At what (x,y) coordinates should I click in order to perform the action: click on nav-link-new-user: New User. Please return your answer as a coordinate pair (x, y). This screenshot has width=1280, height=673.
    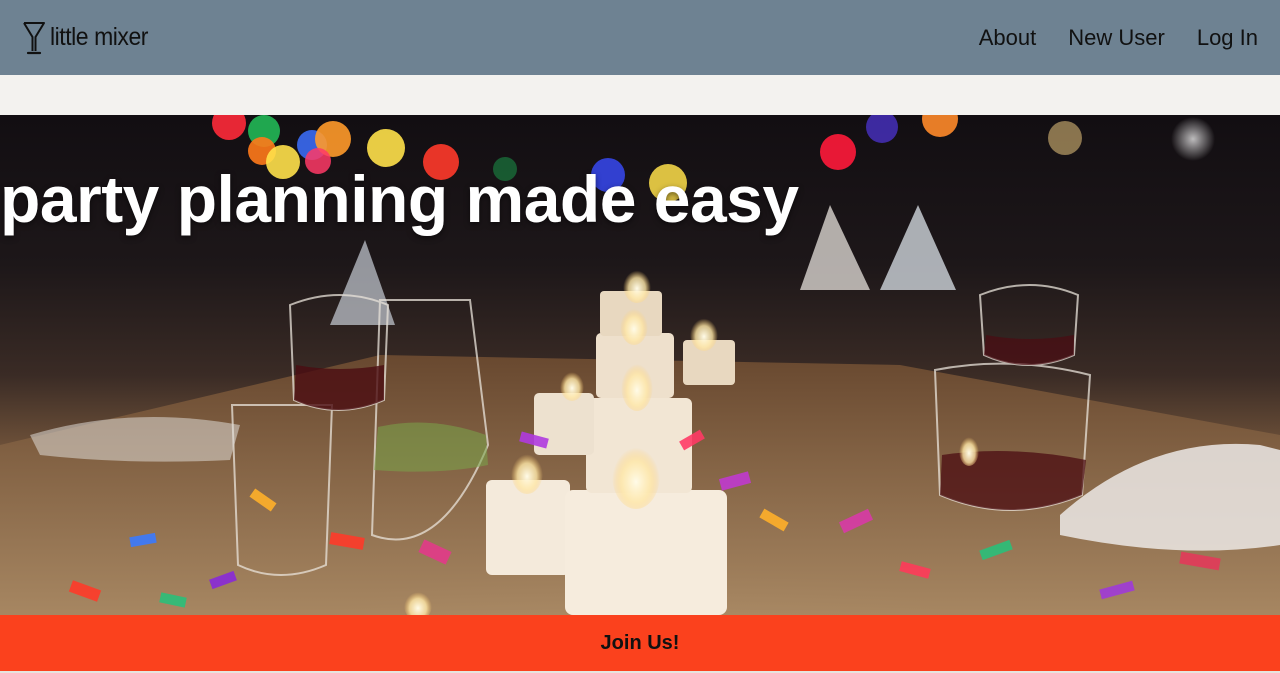
    Looking at the image, I should click on (1116, 38).